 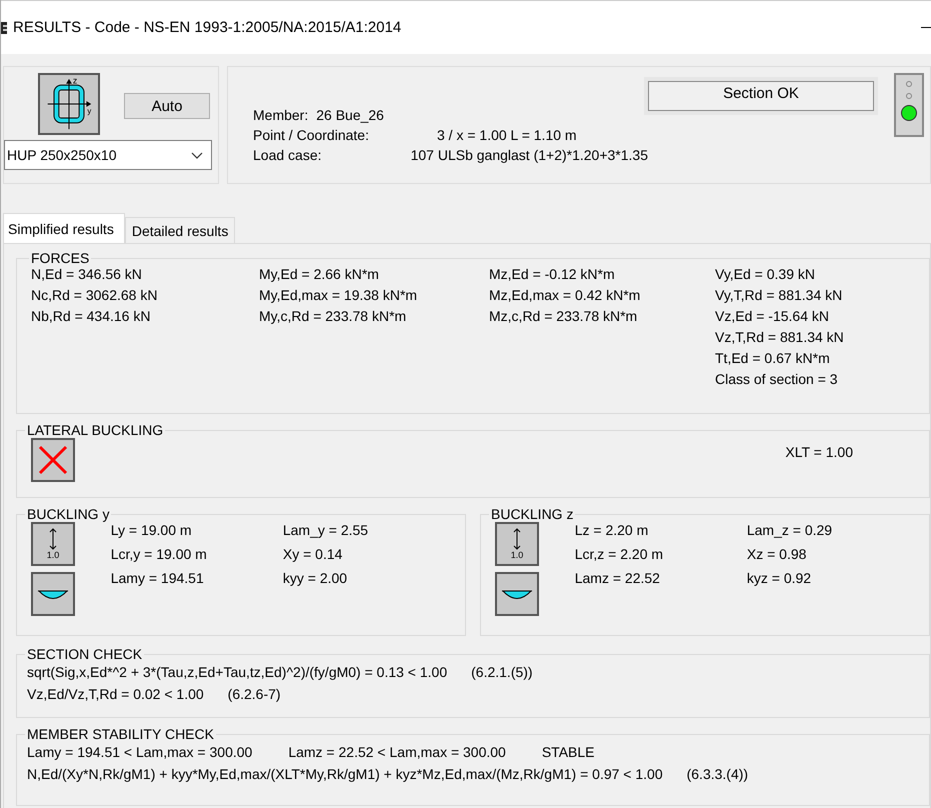 What do you see at coordinates (532, 514) in the screenshot?
I see `group-title: BUCKLING z` at bounding box center [532, 514].